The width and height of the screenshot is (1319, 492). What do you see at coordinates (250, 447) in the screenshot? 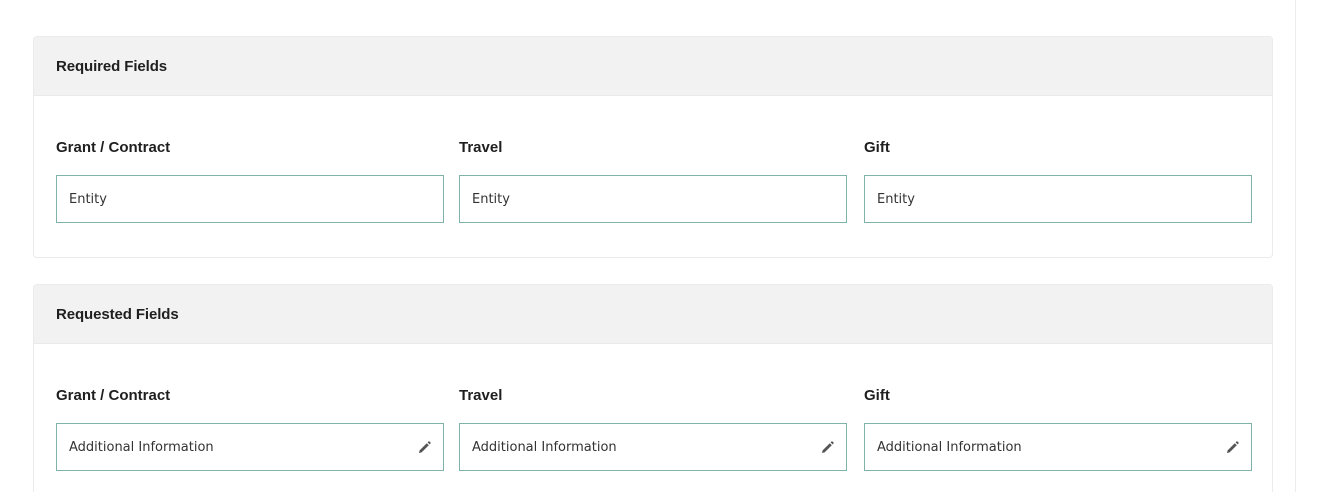
I see `grant-contract-field: Additional Information` at bounding box center [250, 447].